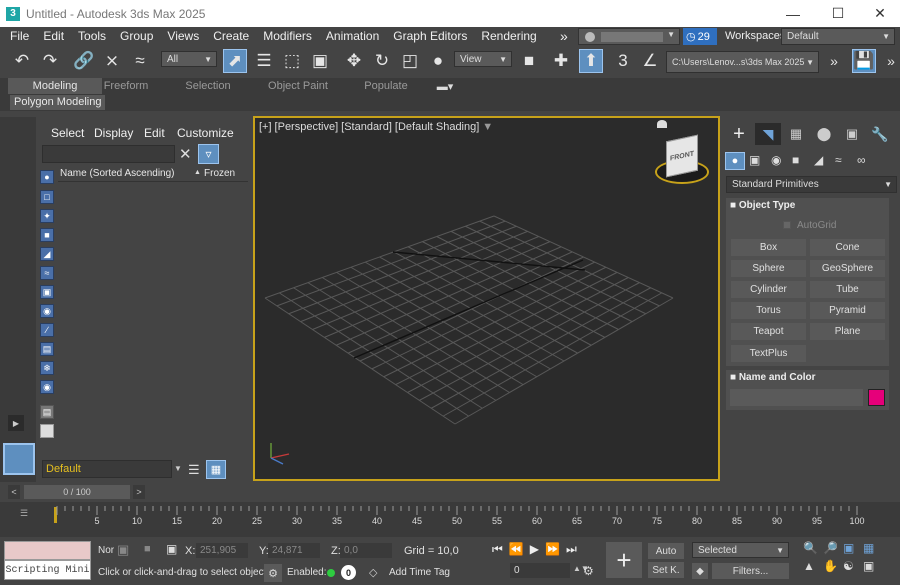  I want to click on orbit-icon: ☯, so click(853, 566).